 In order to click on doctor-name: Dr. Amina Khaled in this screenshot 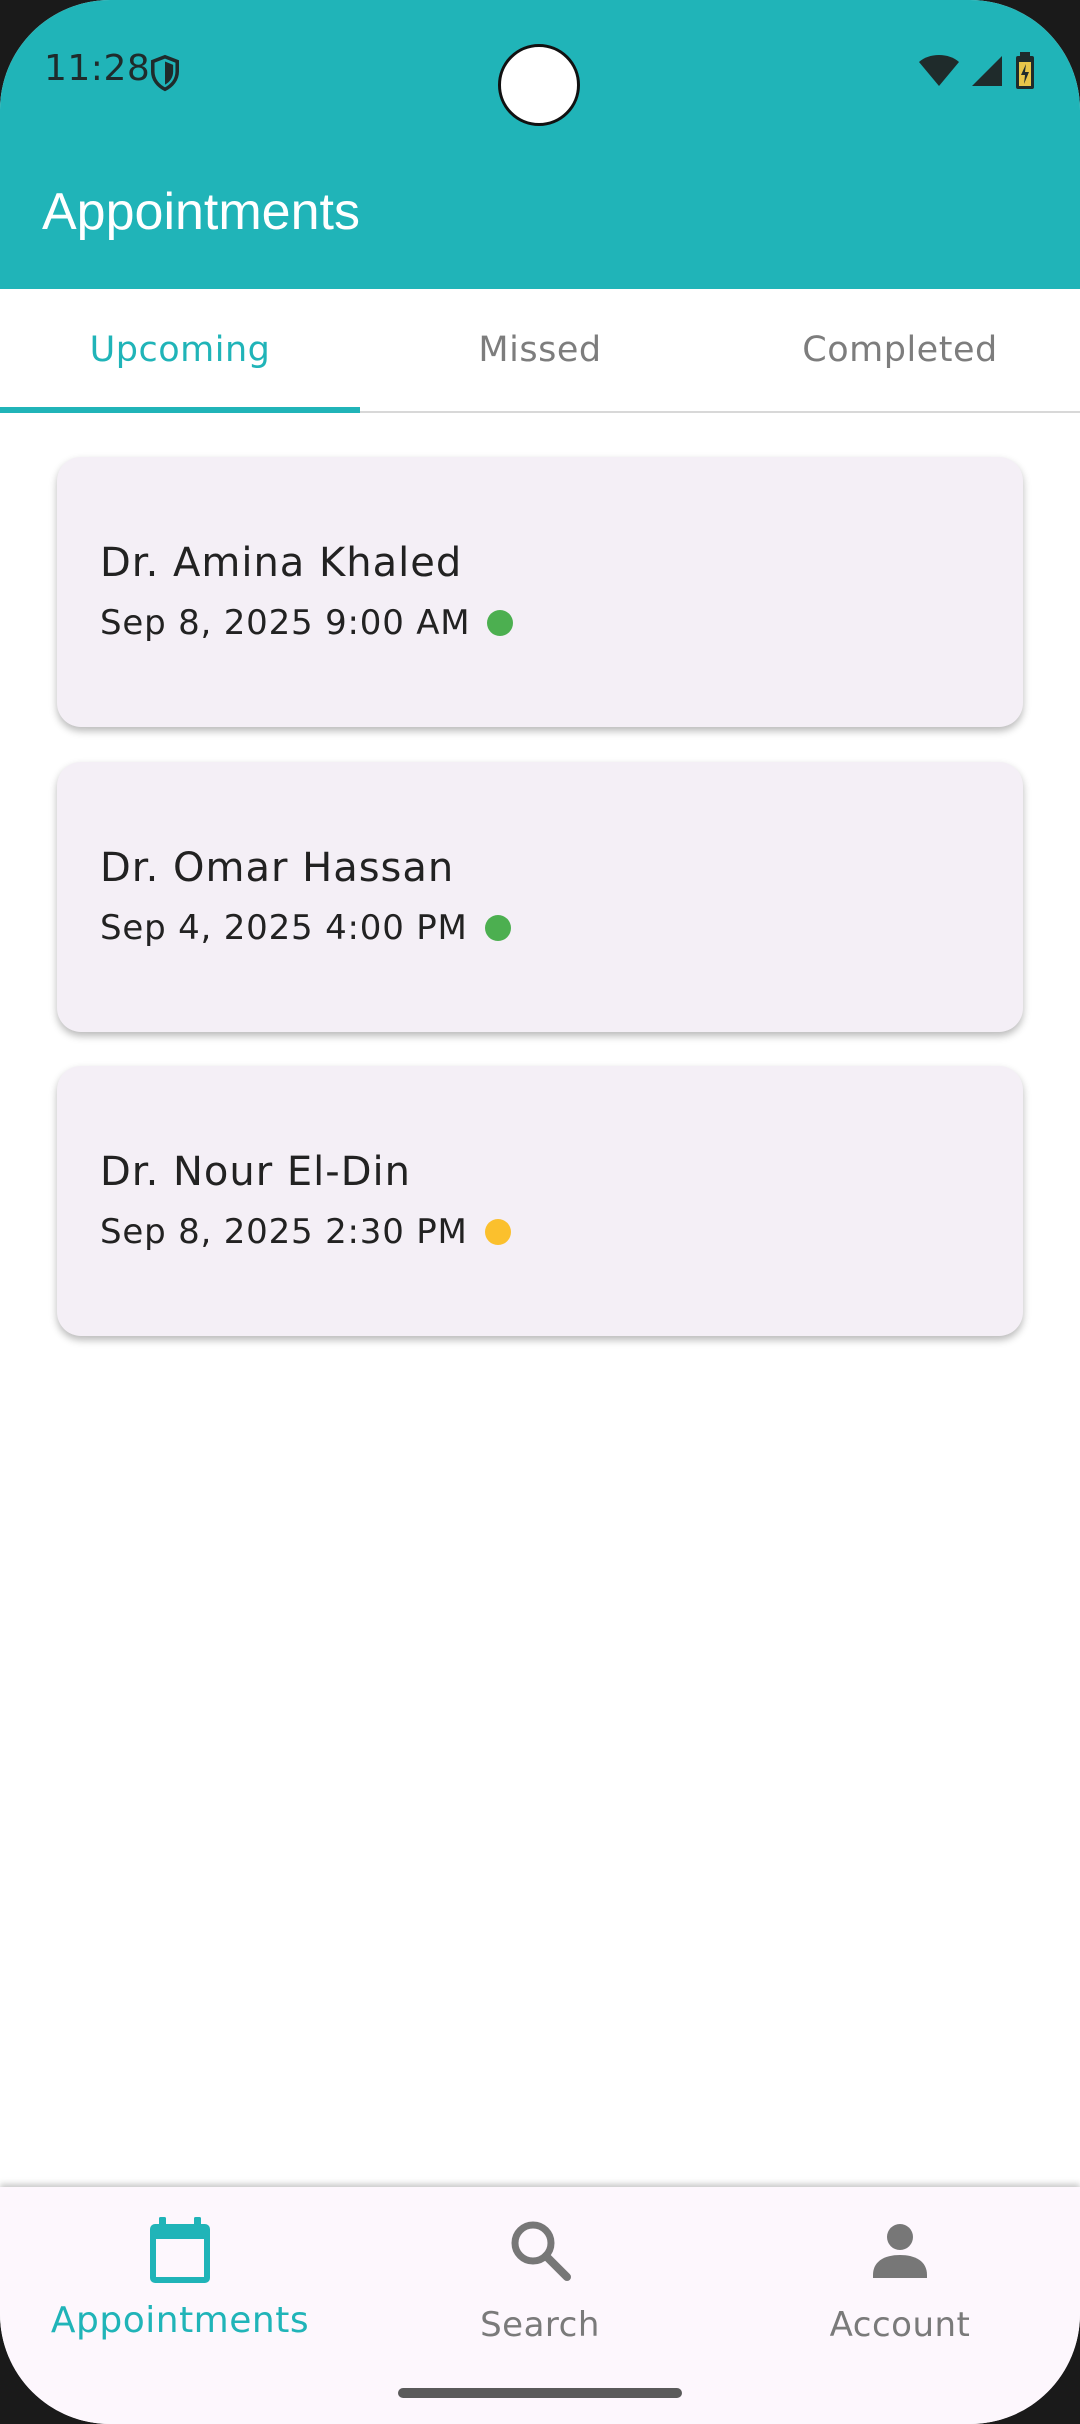, I will do `click(281, 563)`.